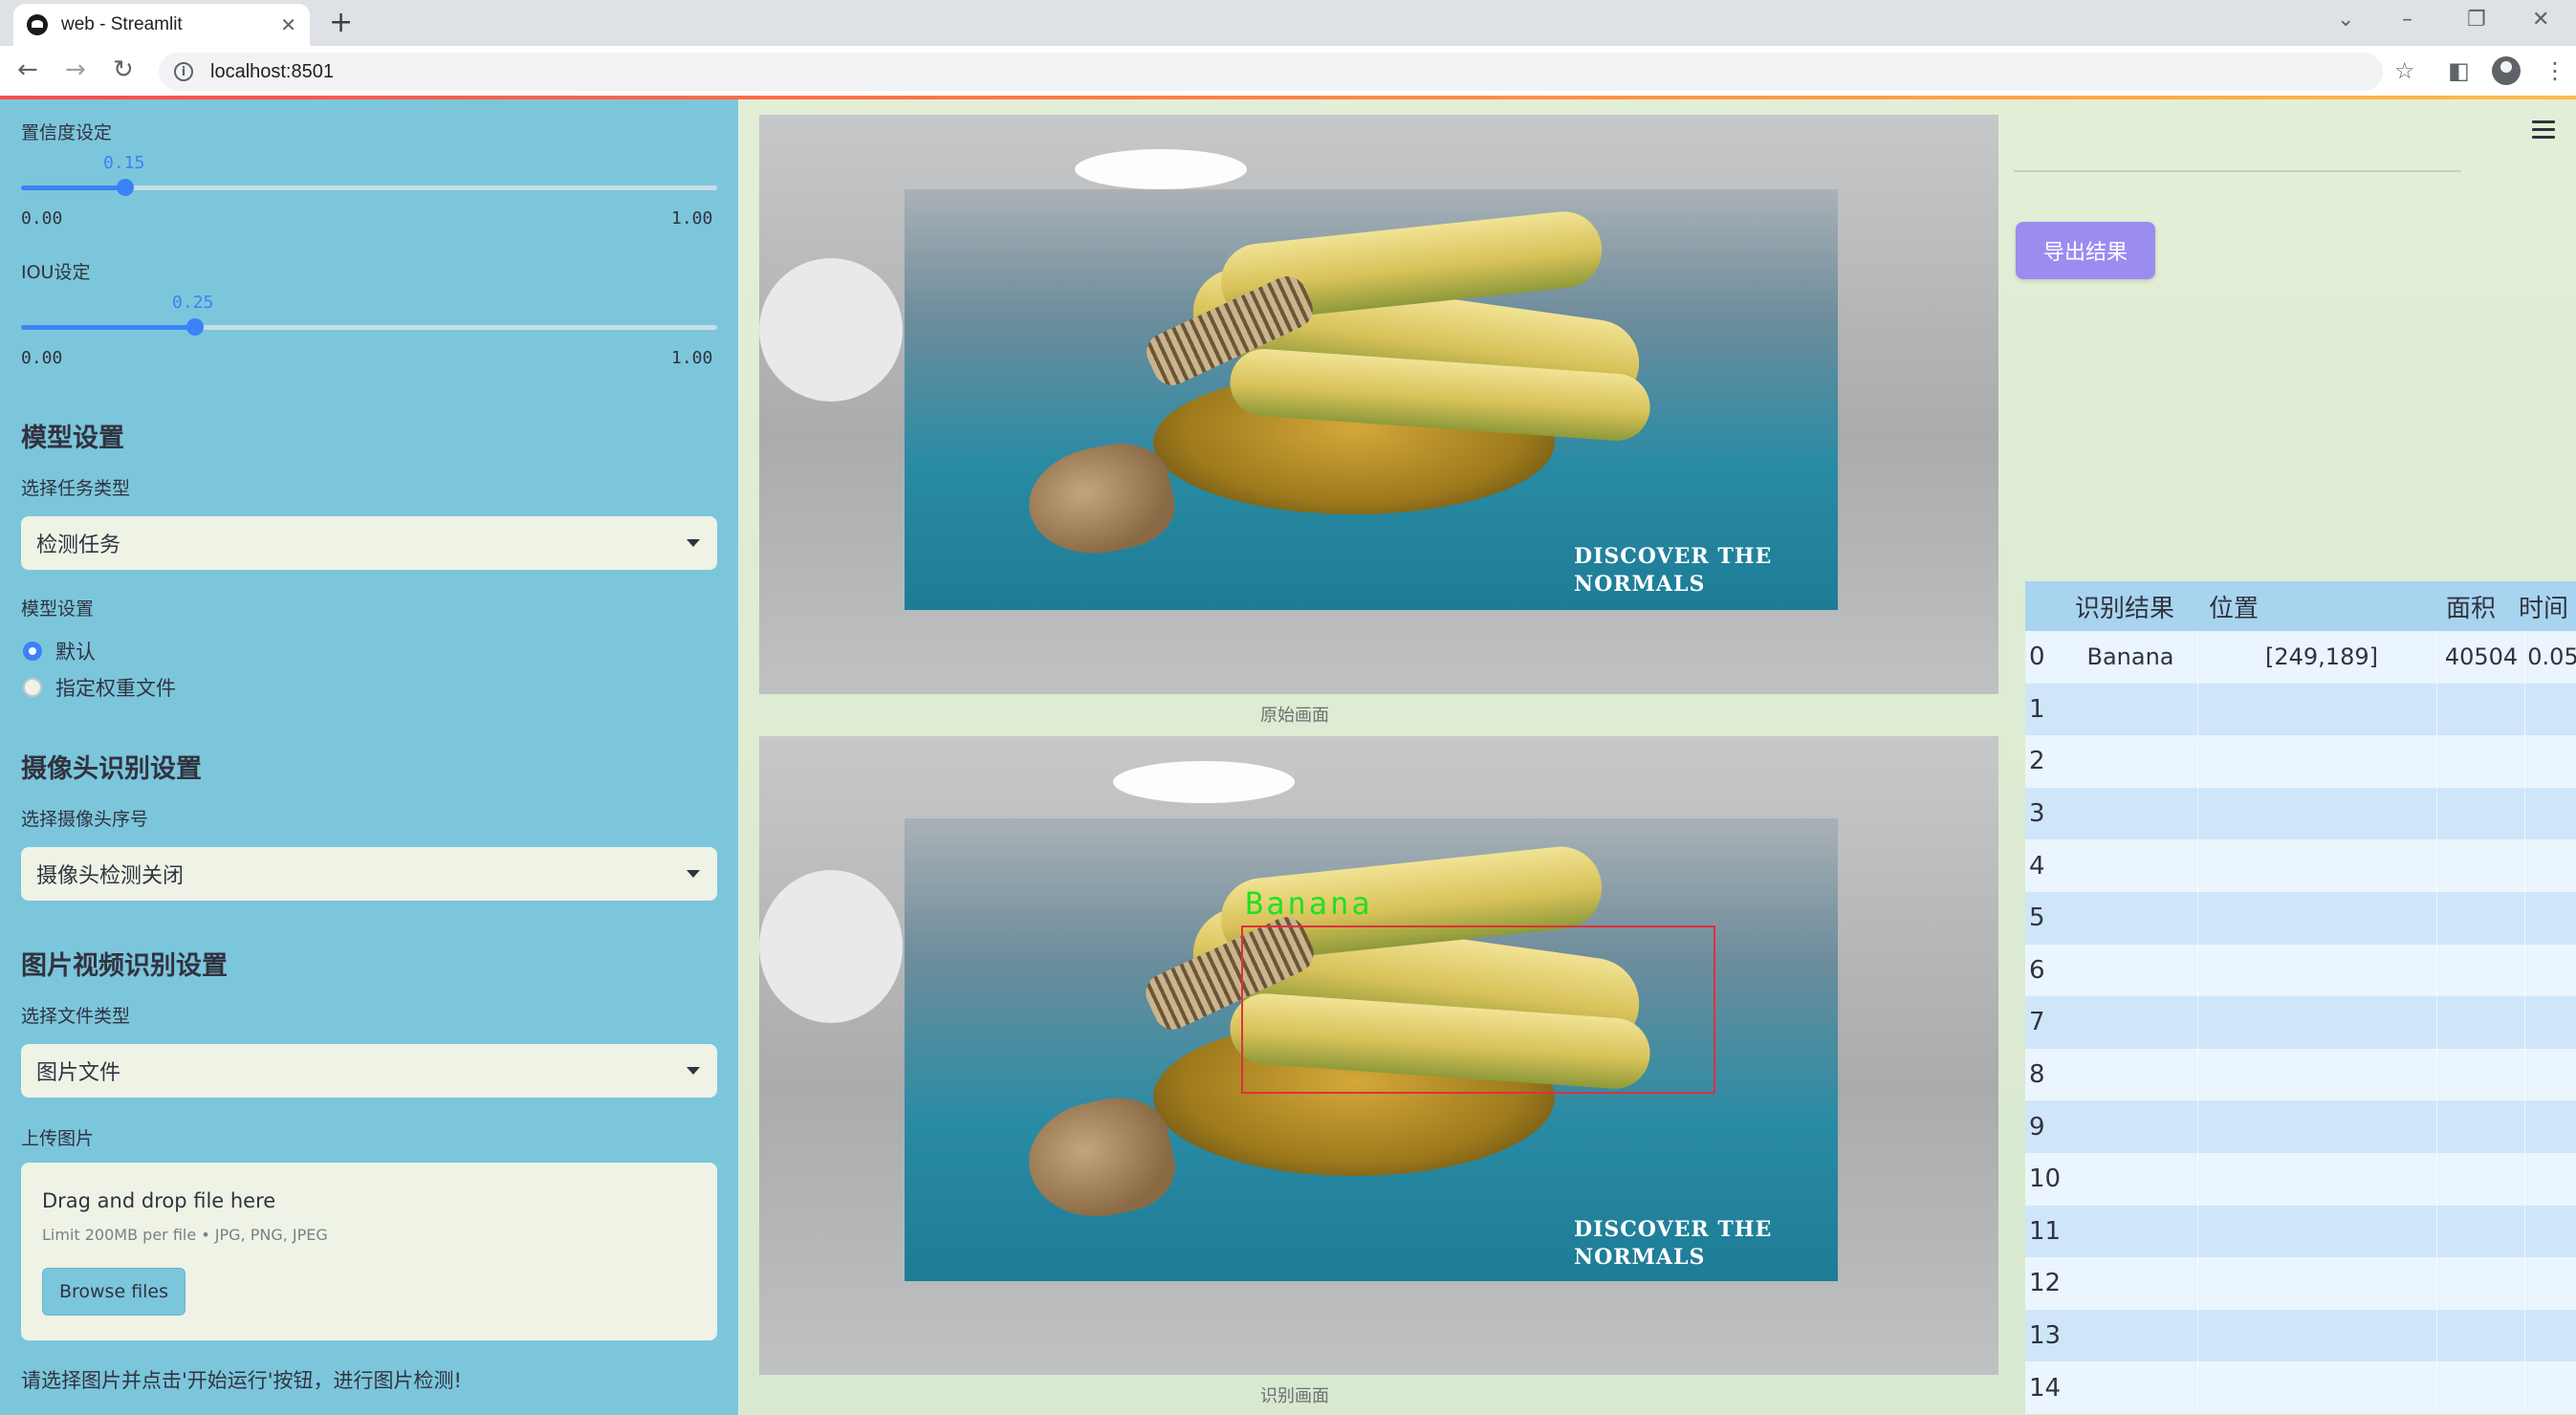  I want to click on header-area: 面积, so click(2479, 606).